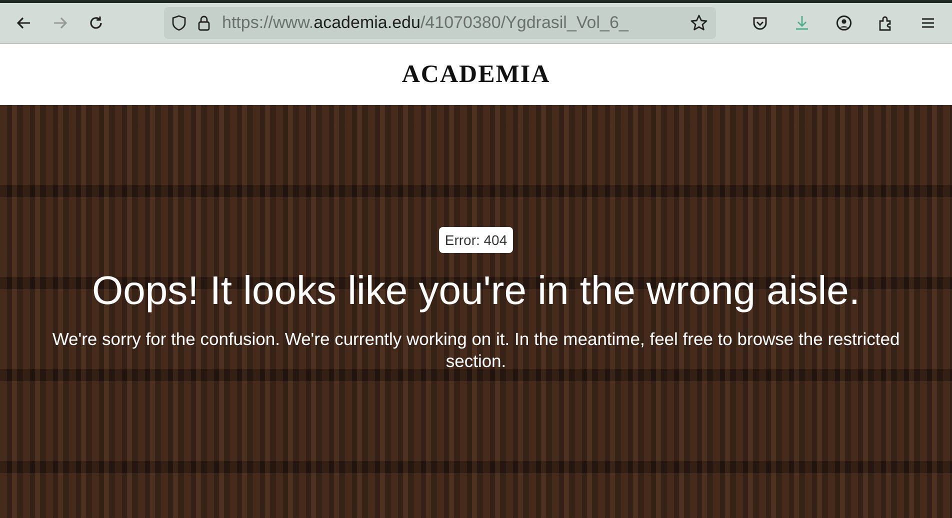 The height and width of the screenshot is (518, 952). I want to click on site-logo: ACADEMIA, so click(476, 74).